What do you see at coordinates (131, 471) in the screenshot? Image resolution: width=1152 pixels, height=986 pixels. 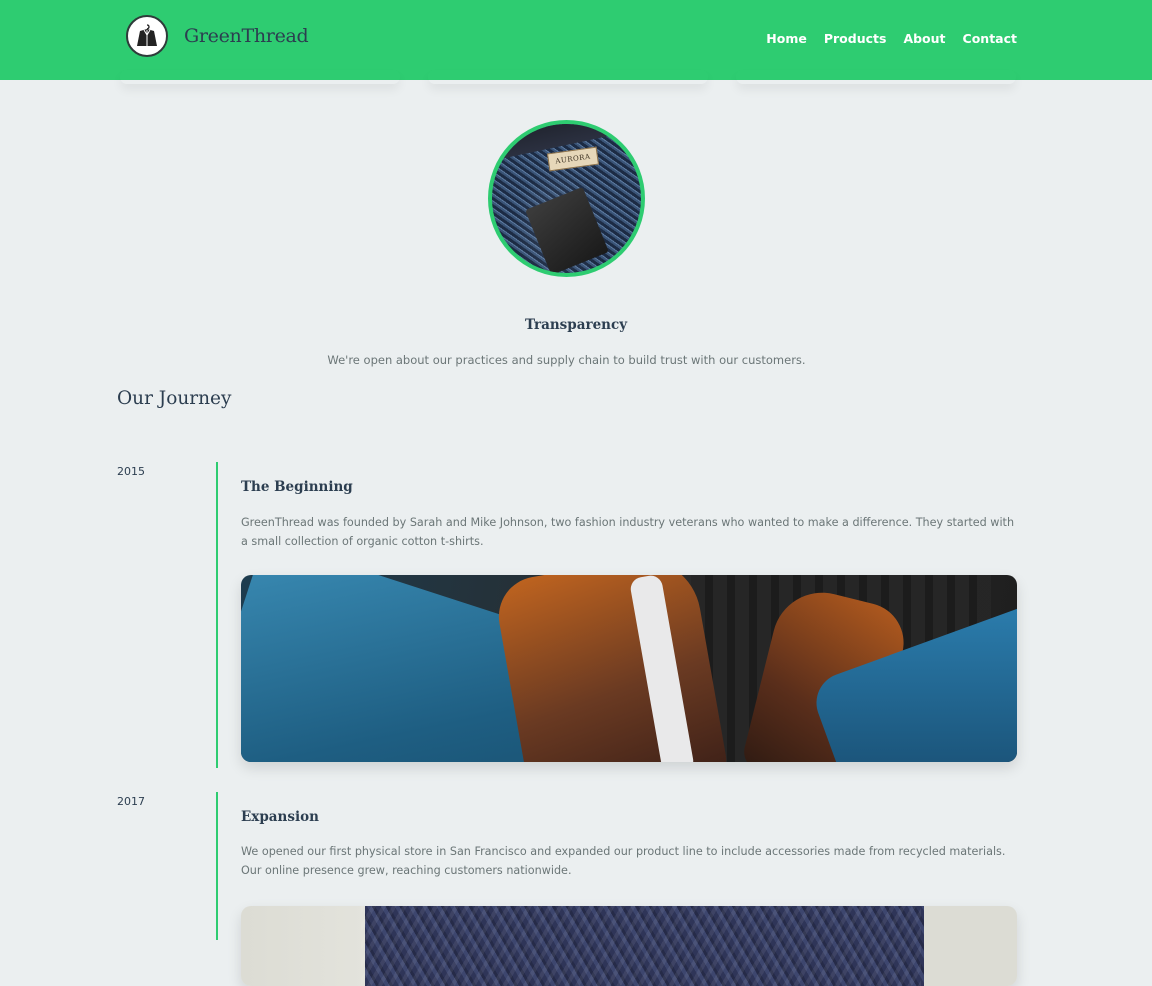 I see `milestone-year: 2015` at bounding box center [131, 471].